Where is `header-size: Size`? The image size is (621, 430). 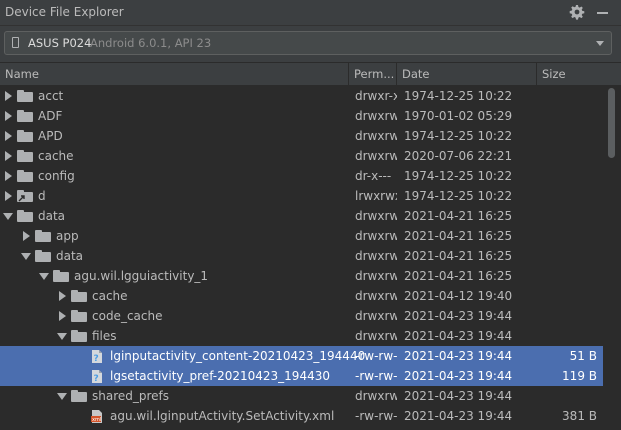
header-size: Size is located at coordinates (570, 74).